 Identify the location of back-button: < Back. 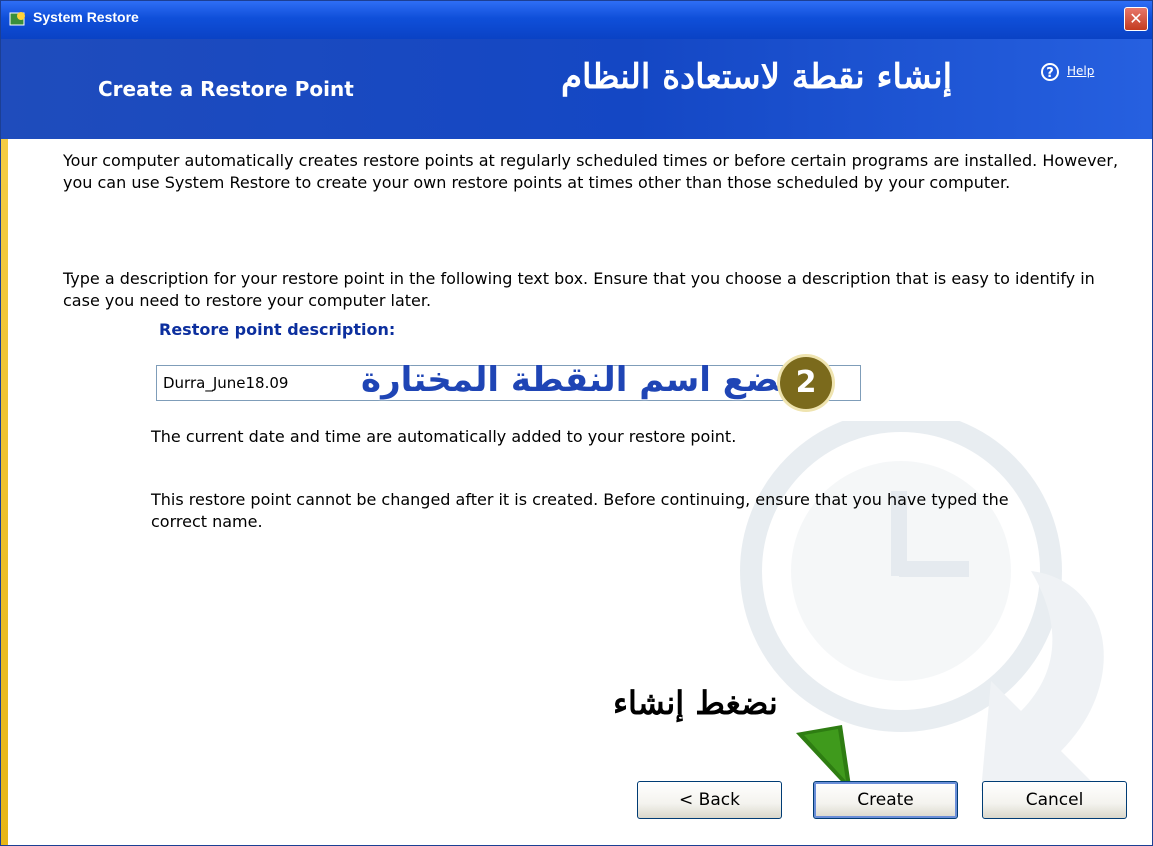
(709, 800).